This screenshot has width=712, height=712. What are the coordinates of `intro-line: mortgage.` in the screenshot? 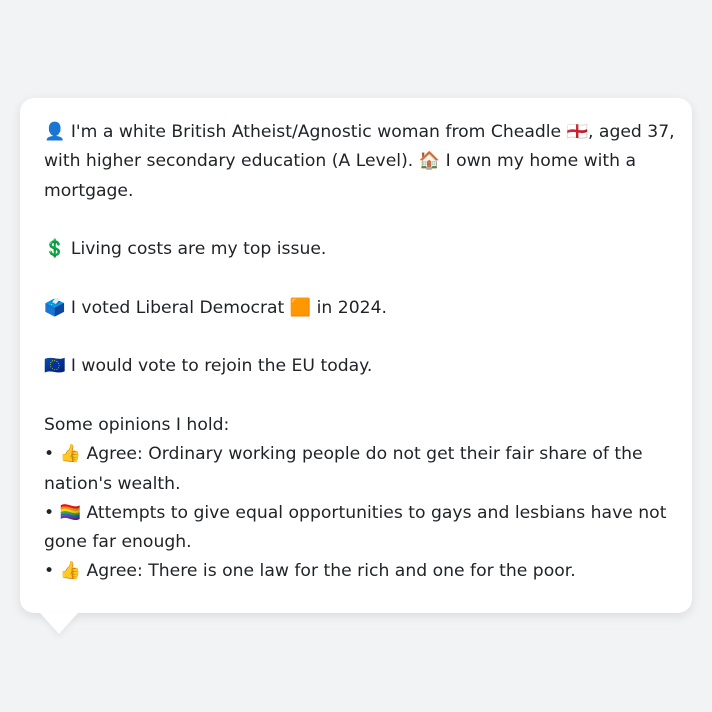 It's located at (89, 190).